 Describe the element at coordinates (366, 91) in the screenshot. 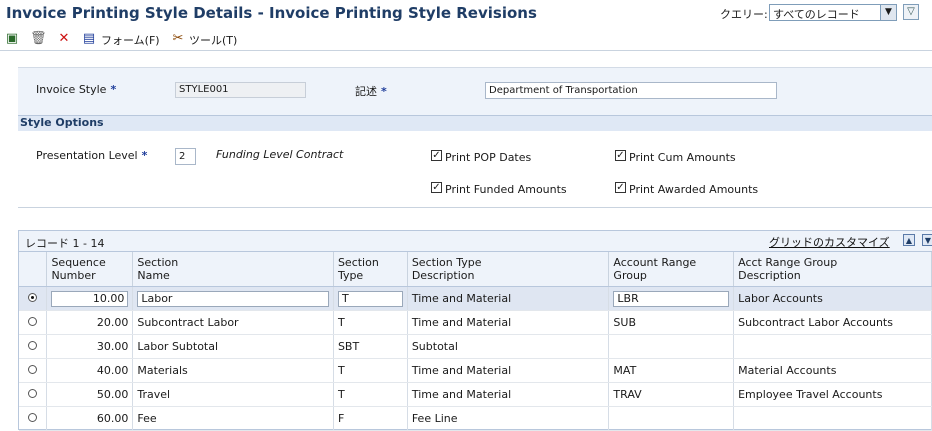

I see `description-label-text: 記述` at that location.